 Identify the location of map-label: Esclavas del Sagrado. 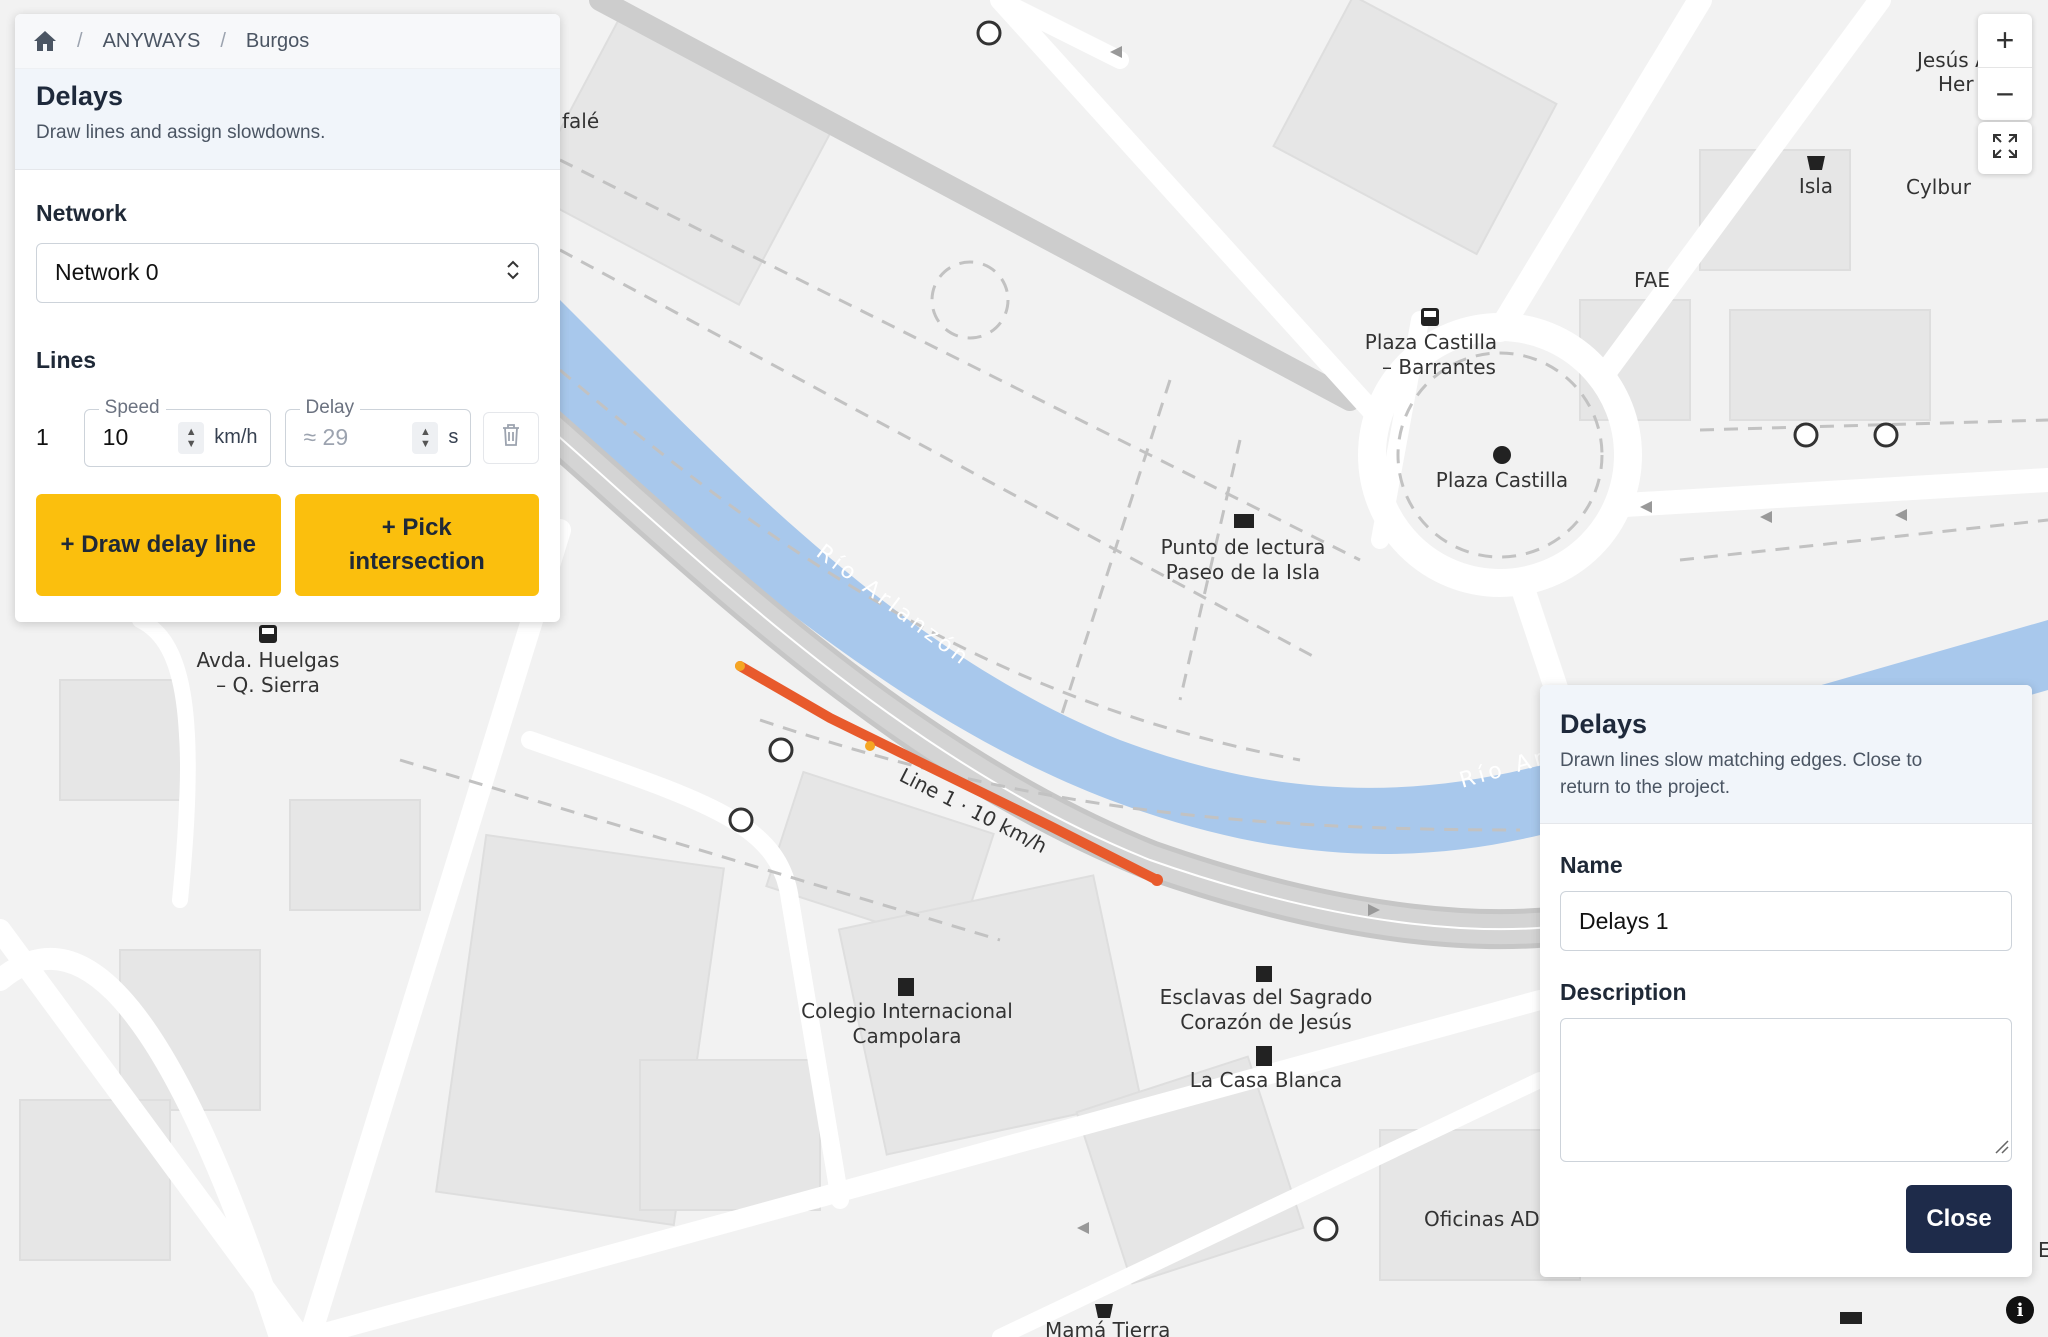
(1266, 997).